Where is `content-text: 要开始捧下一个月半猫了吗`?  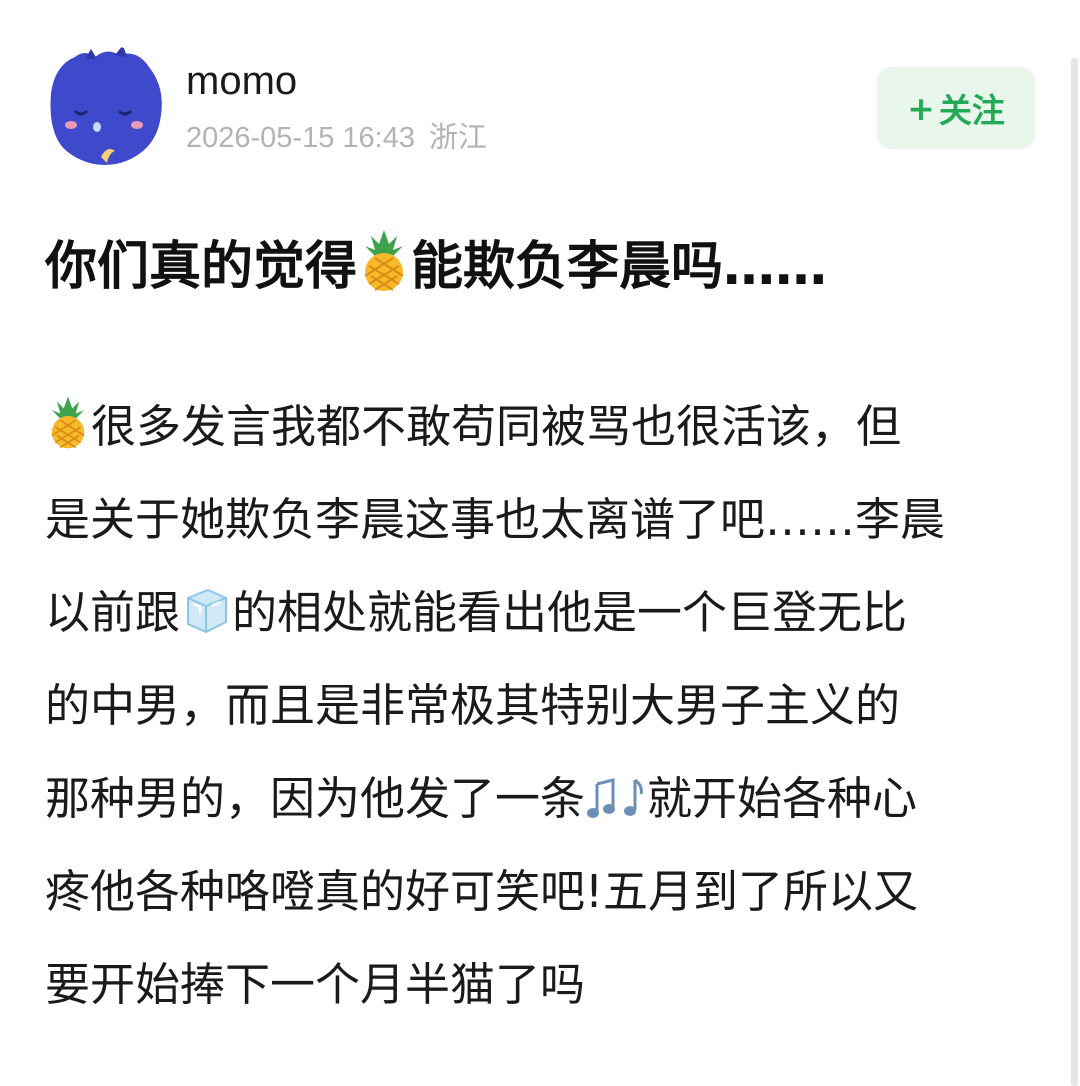 content-text: 要开始捧下一个月半猫了吗 is located at coordinates (315, 984).